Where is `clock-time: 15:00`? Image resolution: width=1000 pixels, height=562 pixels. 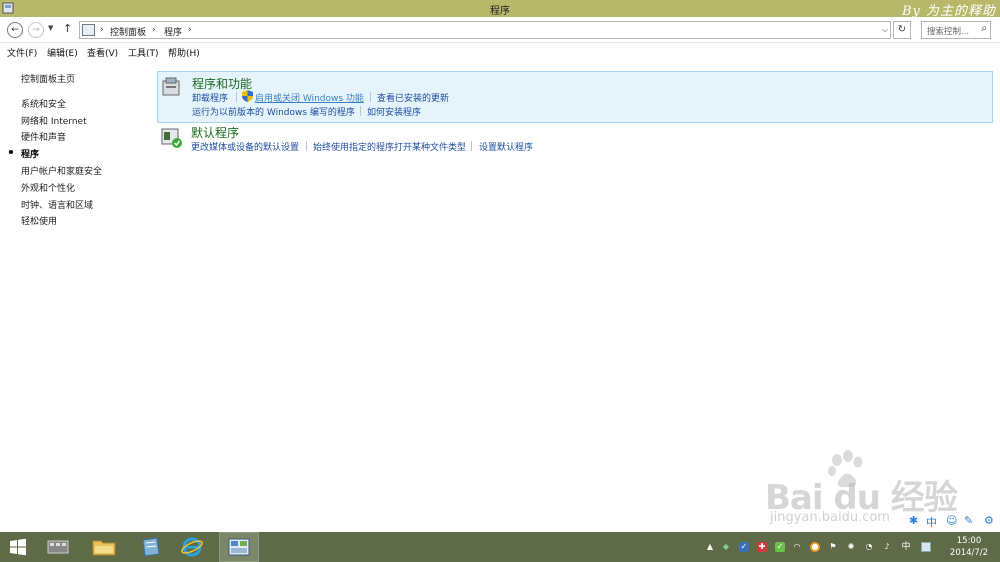
clock-time: 15:00 is located at coordinates (969, 541).